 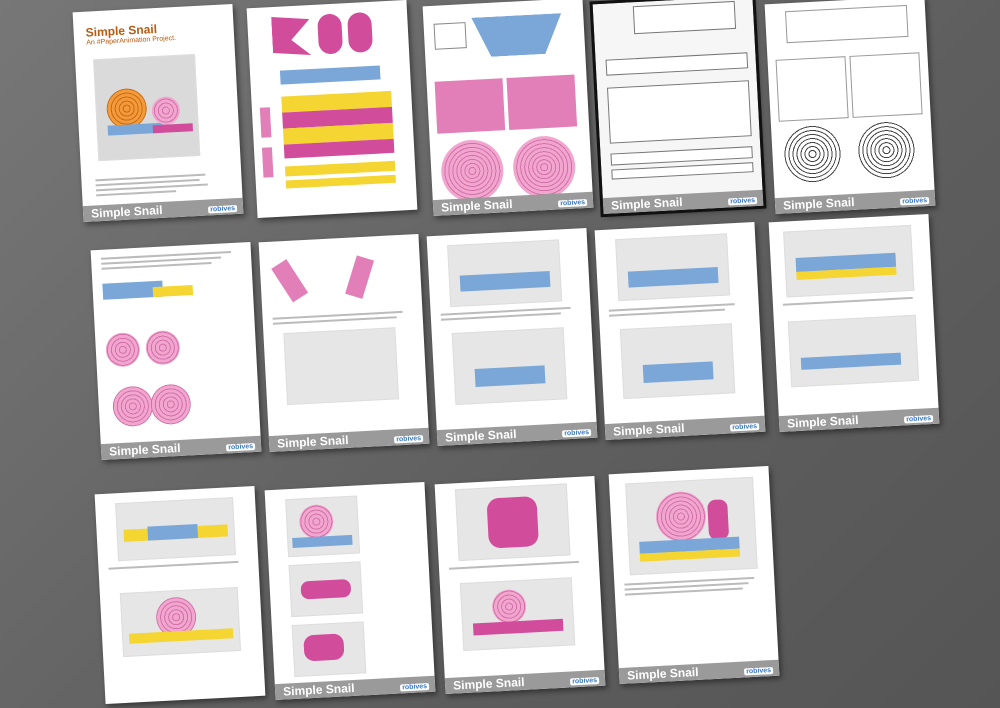 What do you see at coordinates (350, 591) in the screenshot?
I see `page-step-7: Simple Snail robives` at bounding box center [350, 591].